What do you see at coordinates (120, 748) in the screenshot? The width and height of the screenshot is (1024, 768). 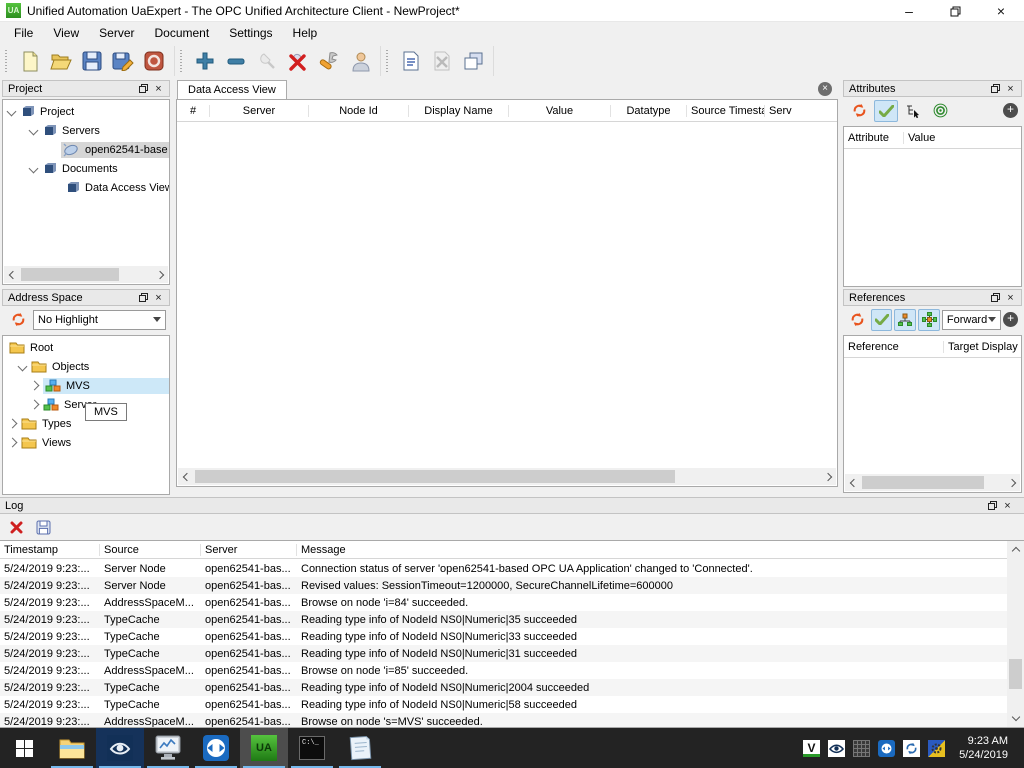 I see `taskbar-eye-app` at bounding box center [120, 748].